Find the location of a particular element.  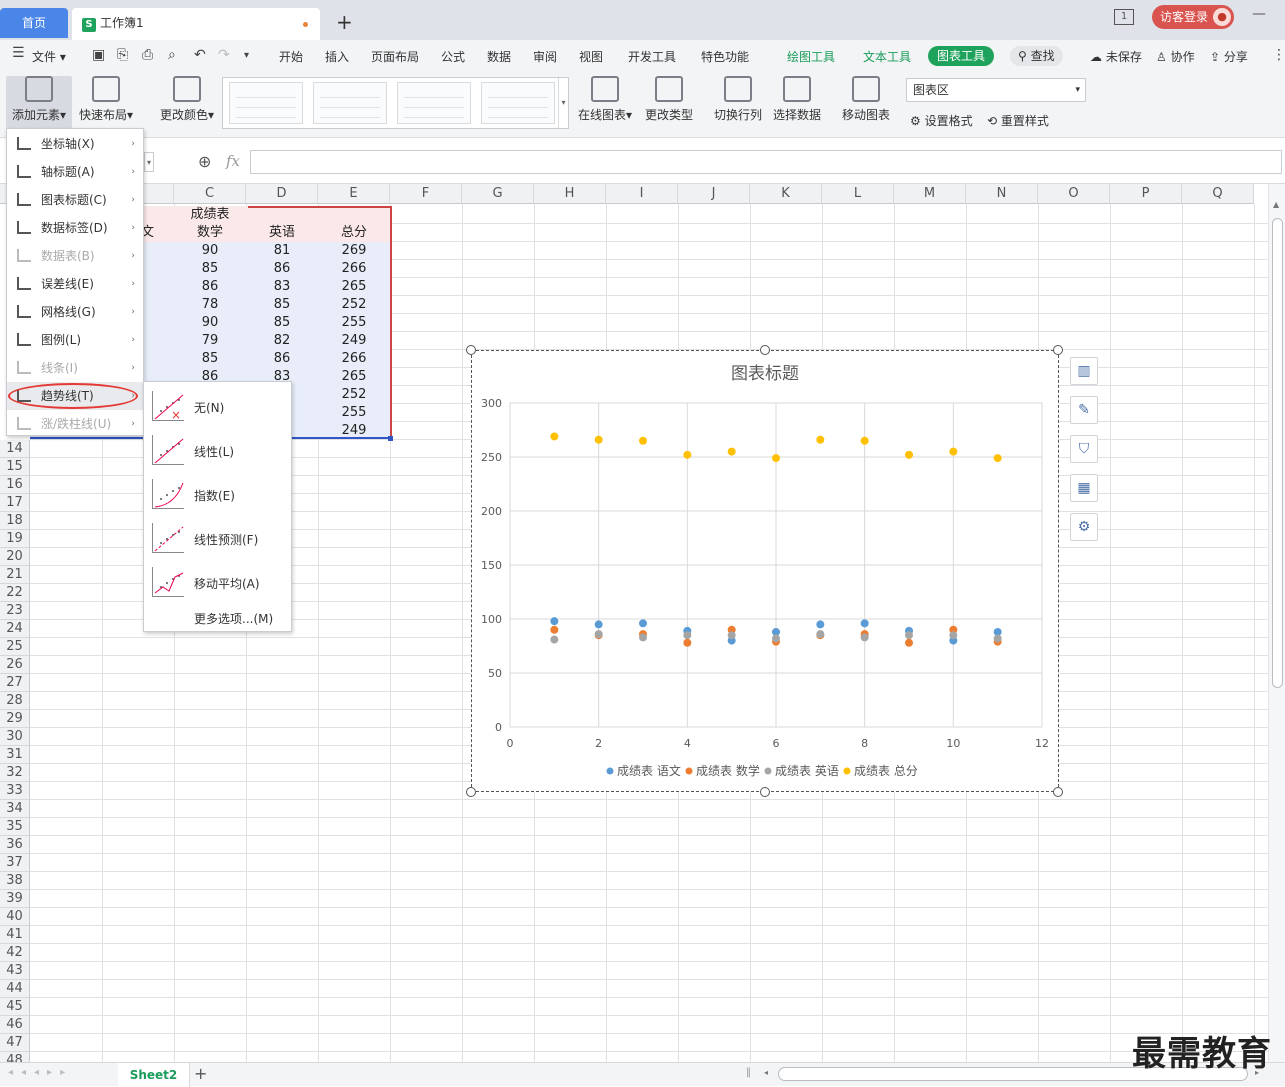

trendline-option: 移动平均(A) is located at coordinates (217, 582).